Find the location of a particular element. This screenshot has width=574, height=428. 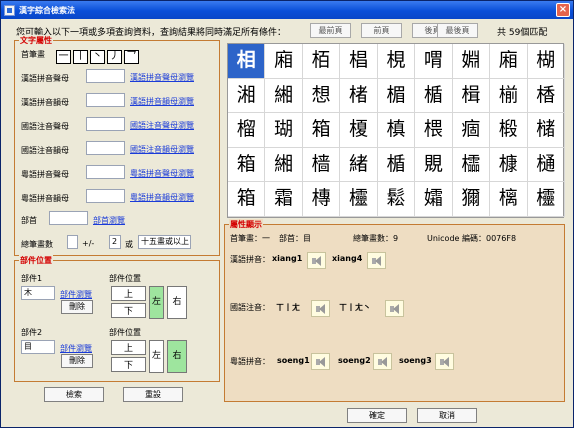

component2-input: 目 is located at coordinates (38, 347).